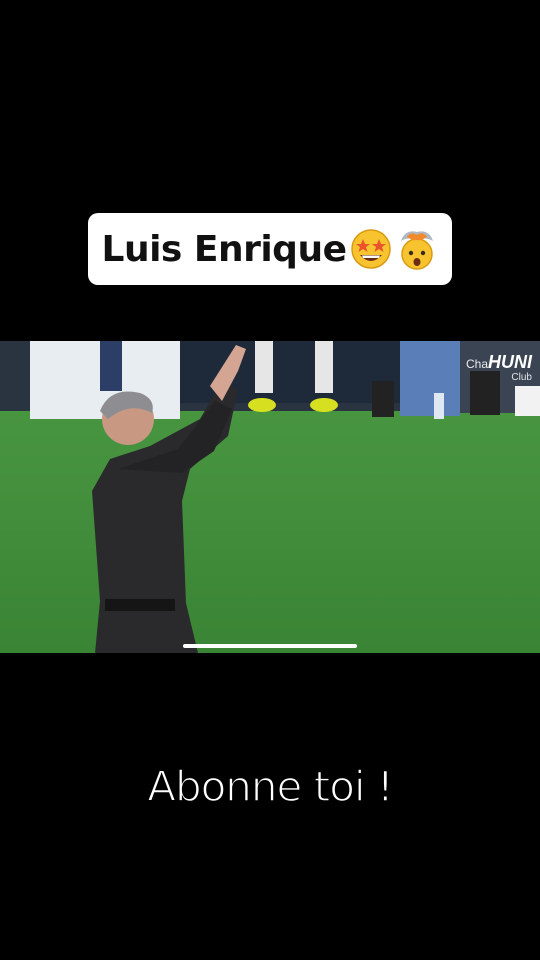  Describe the element at coordinates (270, 646) in the screenshot. I see `playback-progress-bar` at that location.